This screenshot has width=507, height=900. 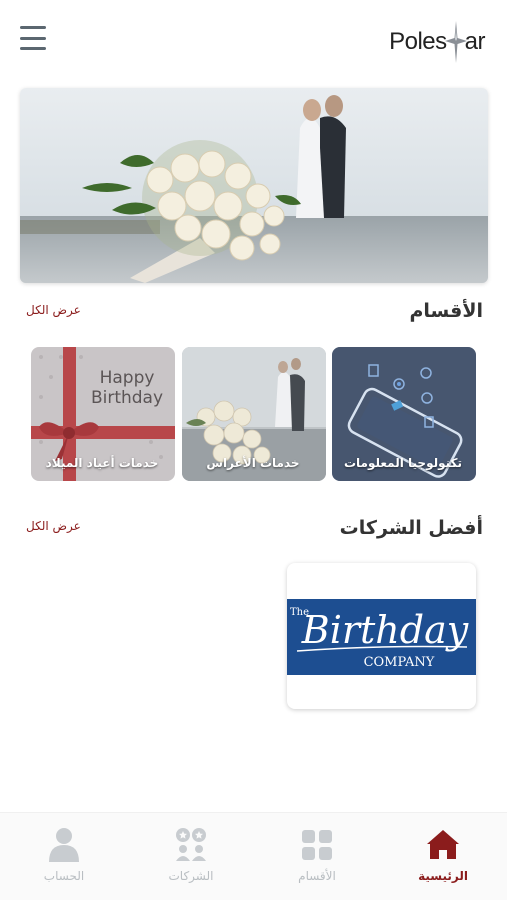 I want to click on grid-icon, so click(x=317, y=845).